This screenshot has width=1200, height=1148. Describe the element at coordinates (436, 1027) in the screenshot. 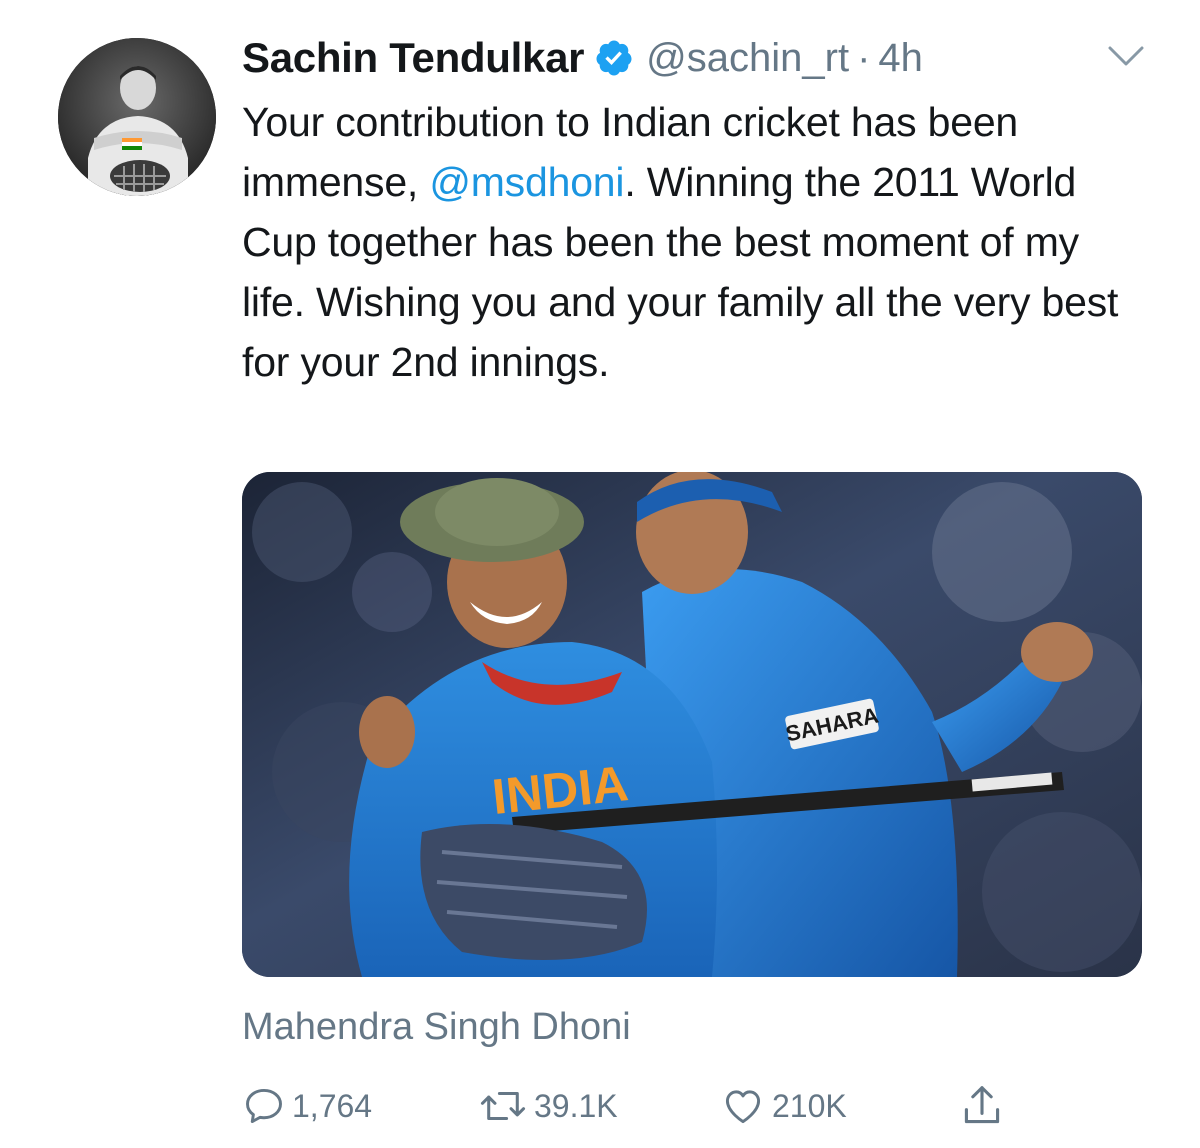

I see `media-caption: Mahendra Singh Dhoni` at that location.